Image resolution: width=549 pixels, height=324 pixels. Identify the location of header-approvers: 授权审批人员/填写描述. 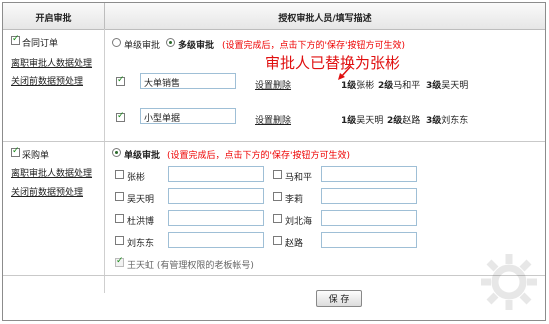
(325, 19).